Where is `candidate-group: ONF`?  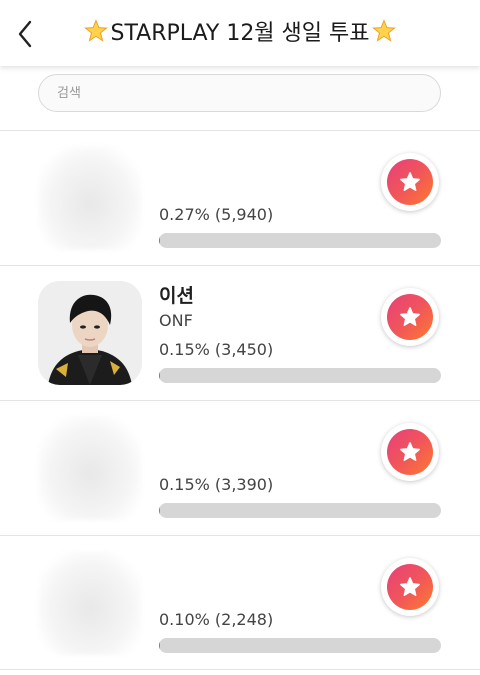 candidate-group: ONF is located at coordinates (176, 320).